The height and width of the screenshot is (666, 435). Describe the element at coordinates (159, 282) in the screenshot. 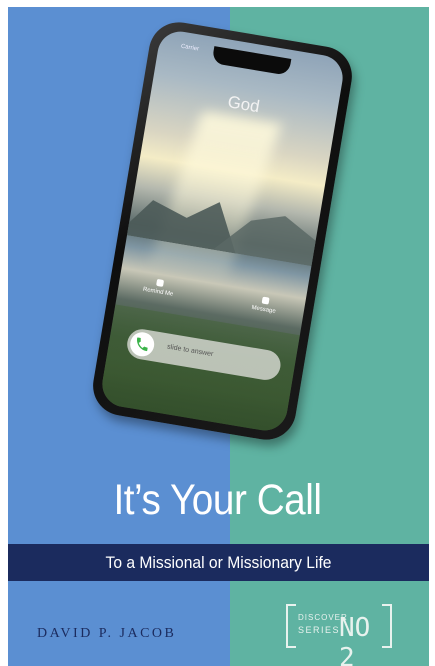

I see `alarm-icon` at that location.